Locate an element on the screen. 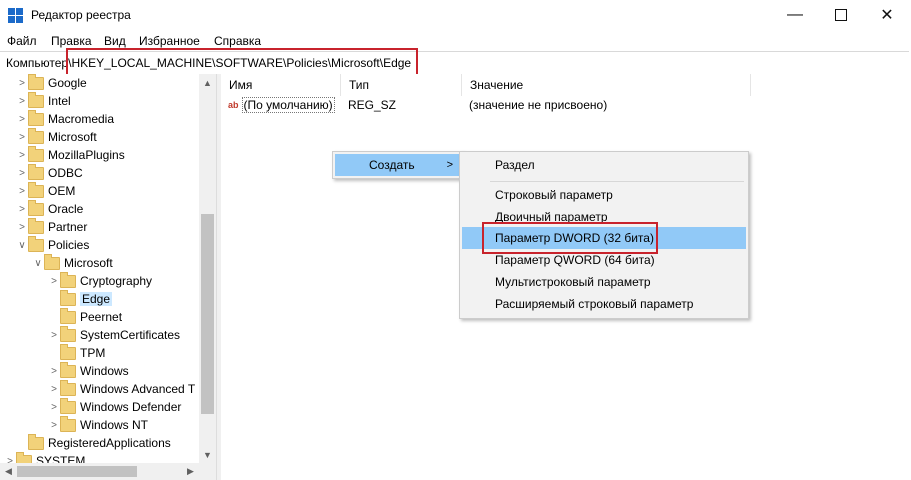  value-data: (значение не присвоено) is located at coordinates (538, 105).